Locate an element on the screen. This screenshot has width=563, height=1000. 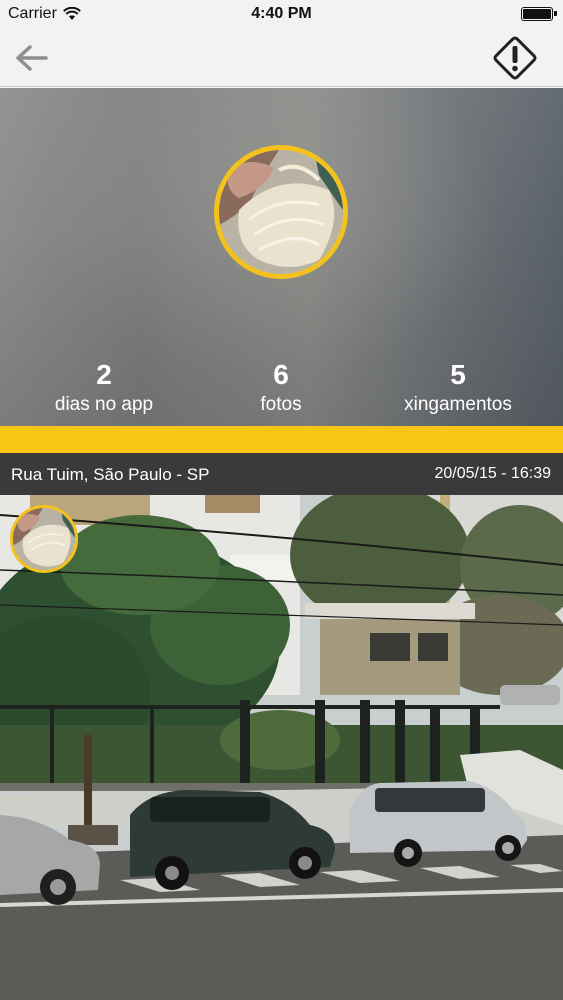
stat-insults: 5 xingamentos is located at coordinates (458, 387).